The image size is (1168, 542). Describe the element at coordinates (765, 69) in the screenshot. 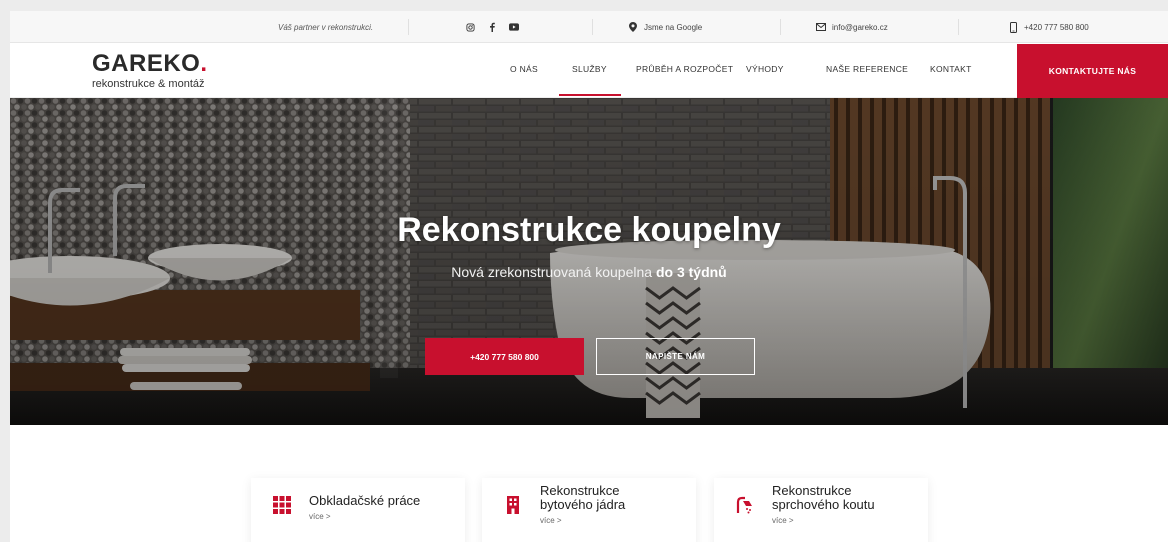

I see `nav-item-vyhody: VÝHODY` at that location.